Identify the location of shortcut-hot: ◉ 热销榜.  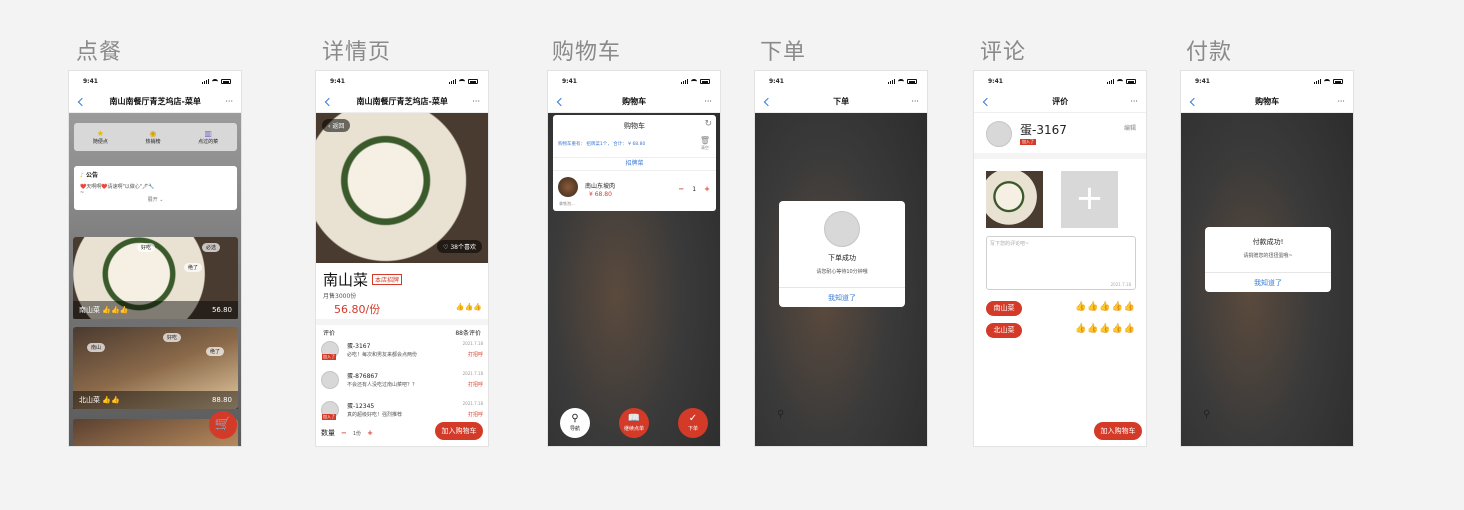
(152, 137).